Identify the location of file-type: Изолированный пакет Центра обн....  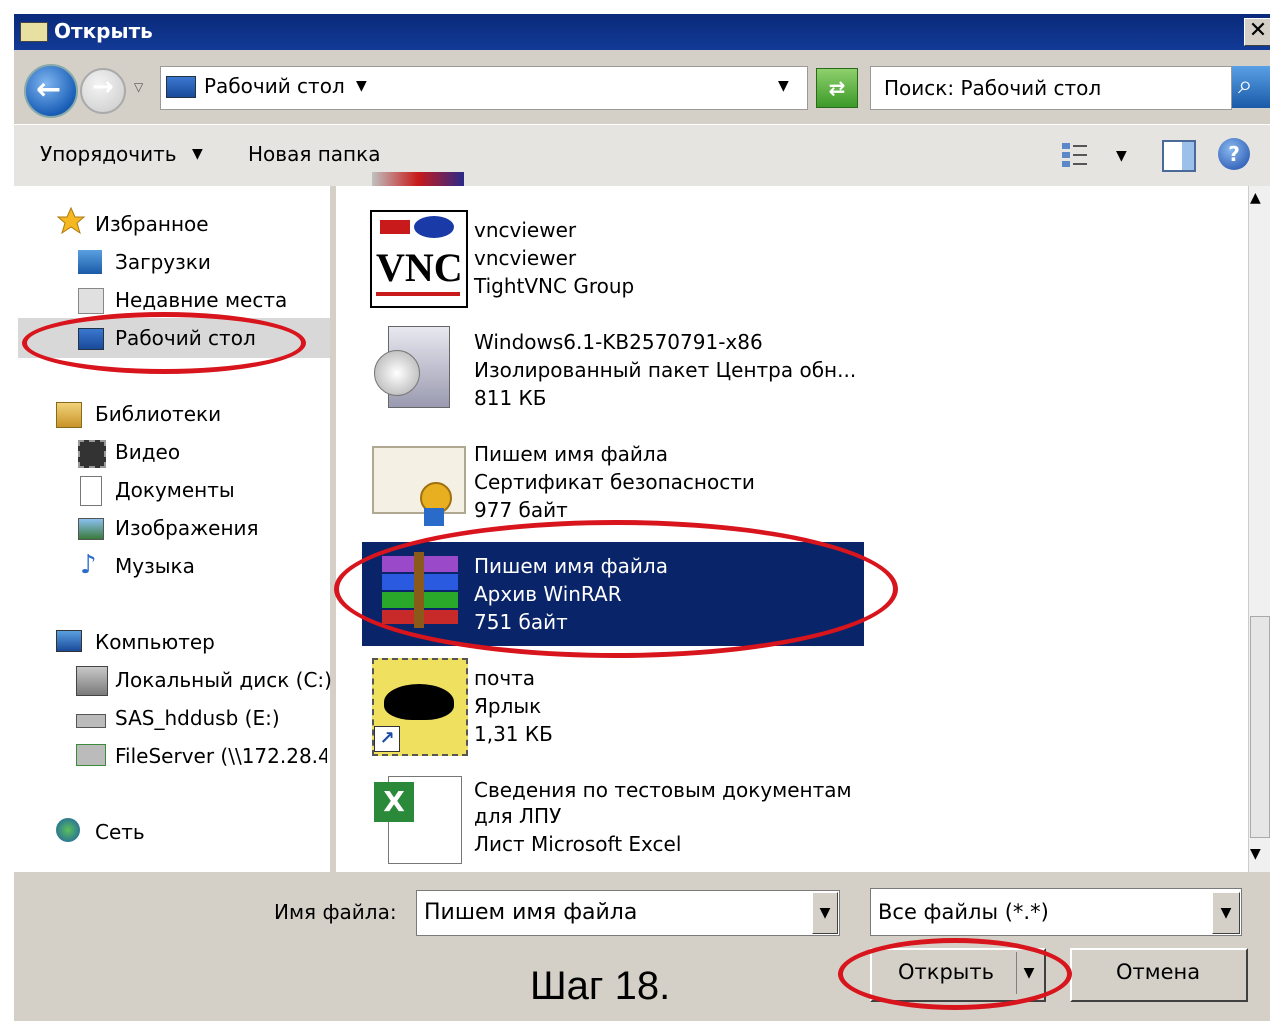
(665, 370).